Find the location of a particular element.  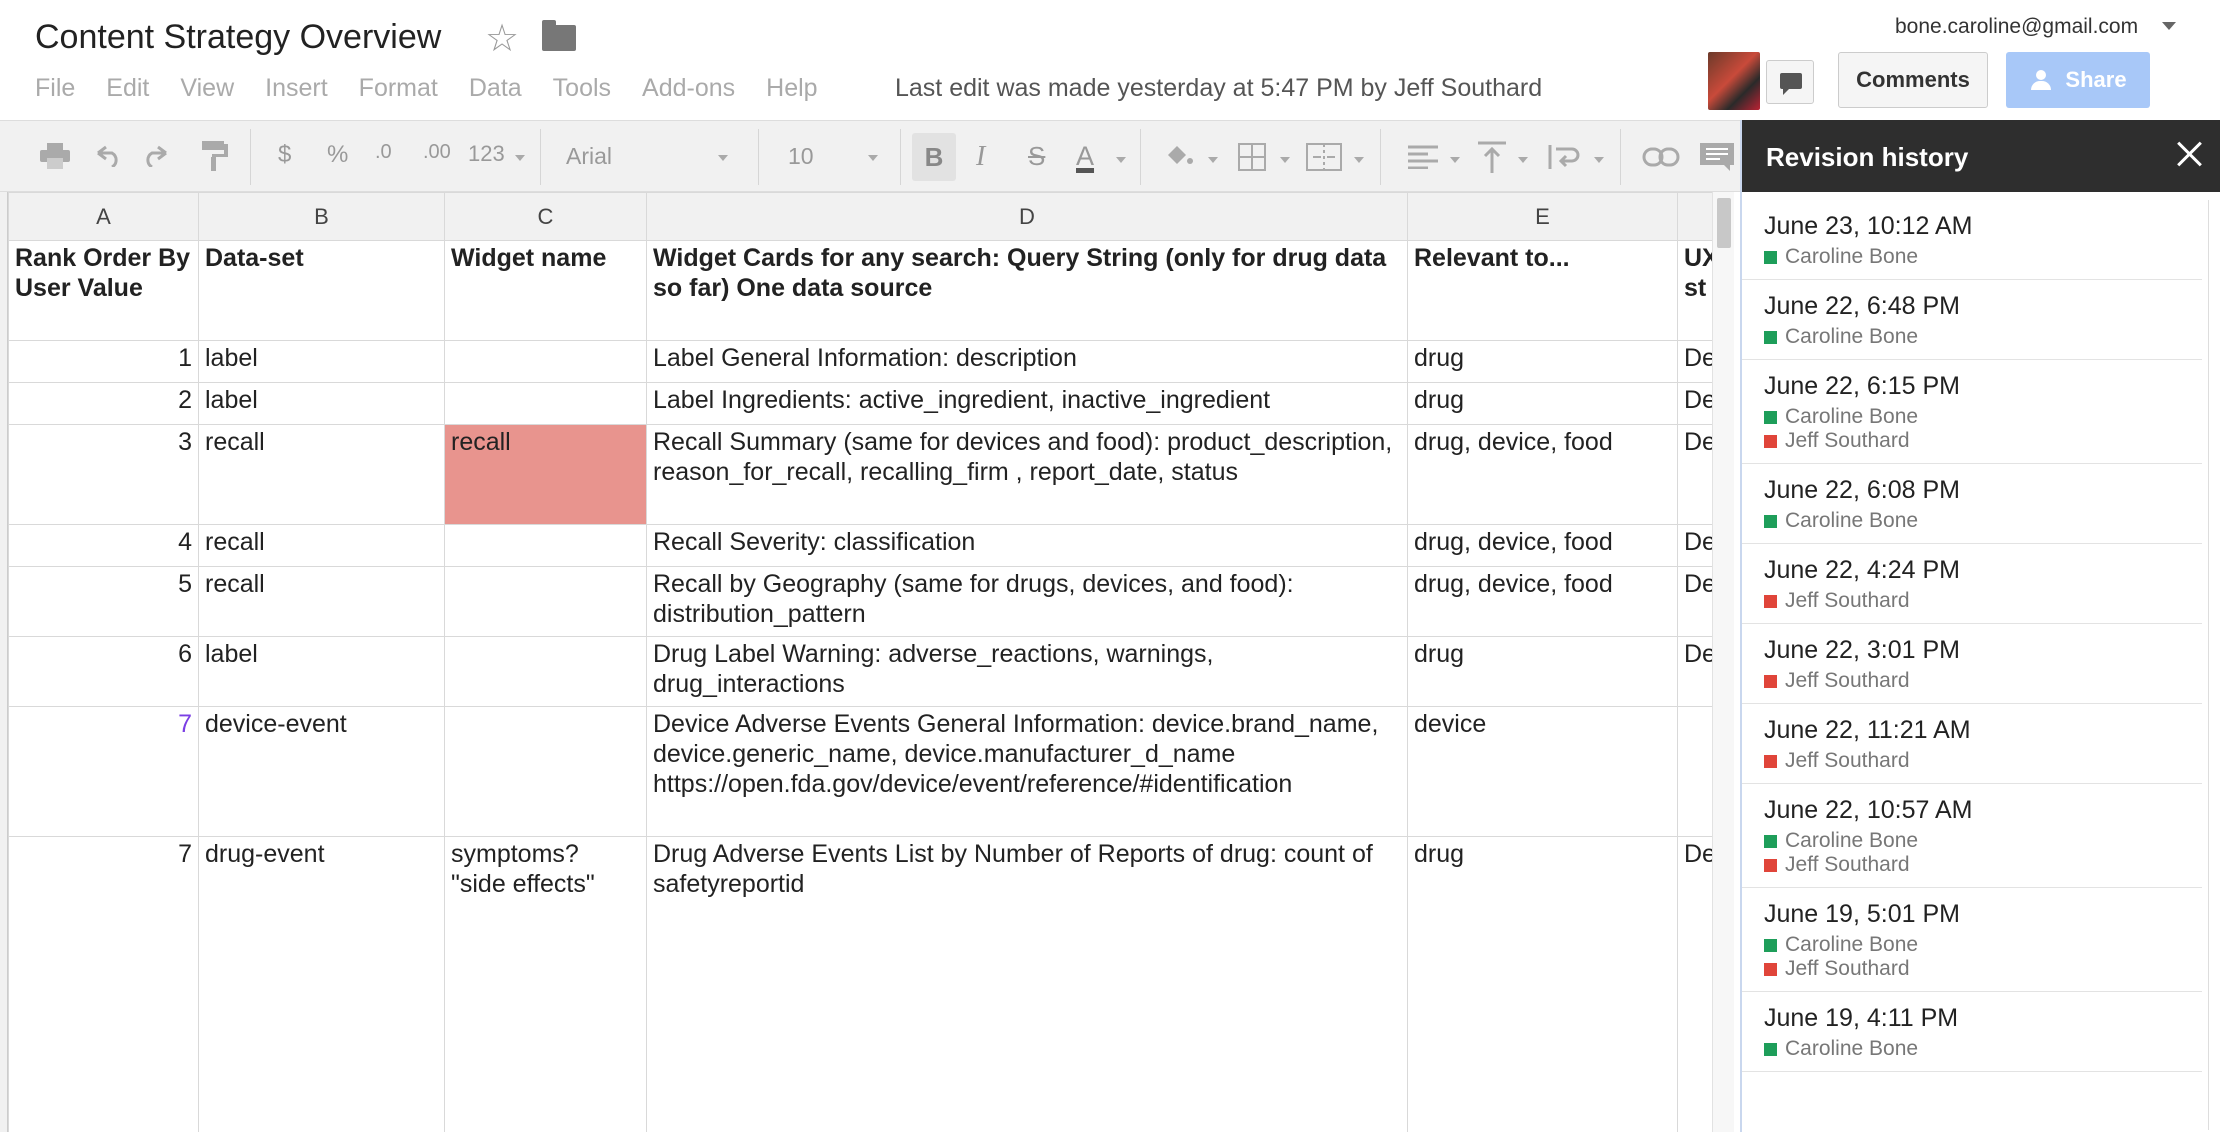

cell: Rank Order By User Value is located at coordinates (103, 290).